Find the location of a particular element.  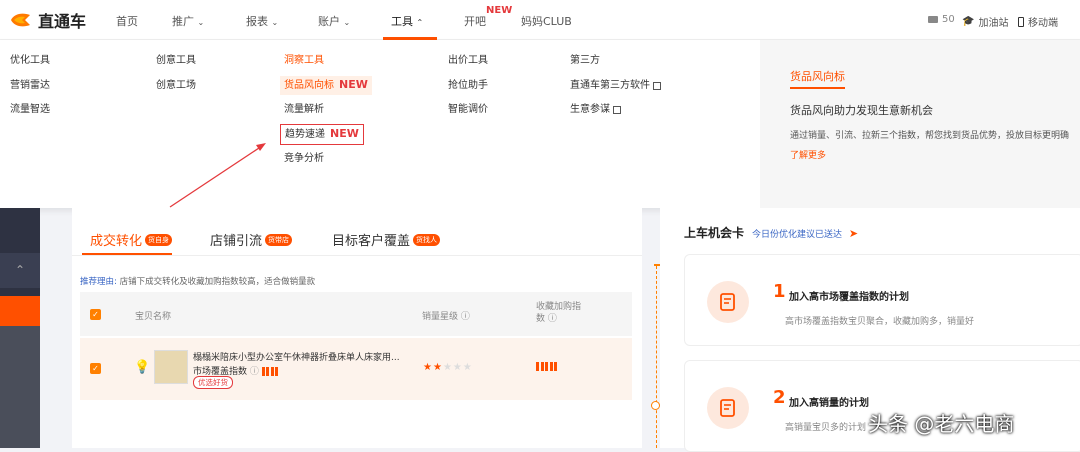

menu-item-third-party: 第三方 is located at coordinates (615, 61).